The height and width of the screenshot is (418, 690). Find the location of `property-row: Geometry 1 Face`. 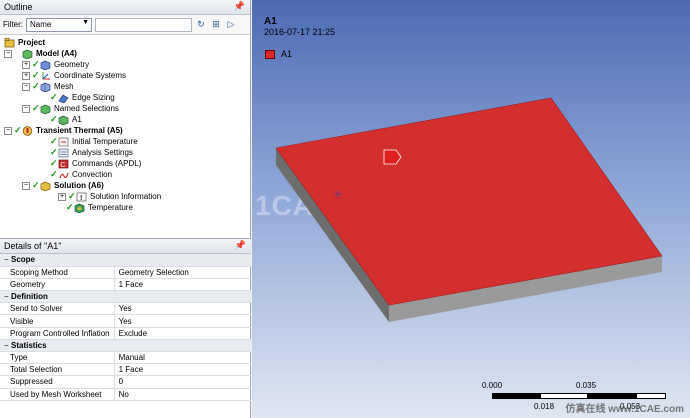

property-row: Geometry 1 Face is located at coordinates (125, 285).